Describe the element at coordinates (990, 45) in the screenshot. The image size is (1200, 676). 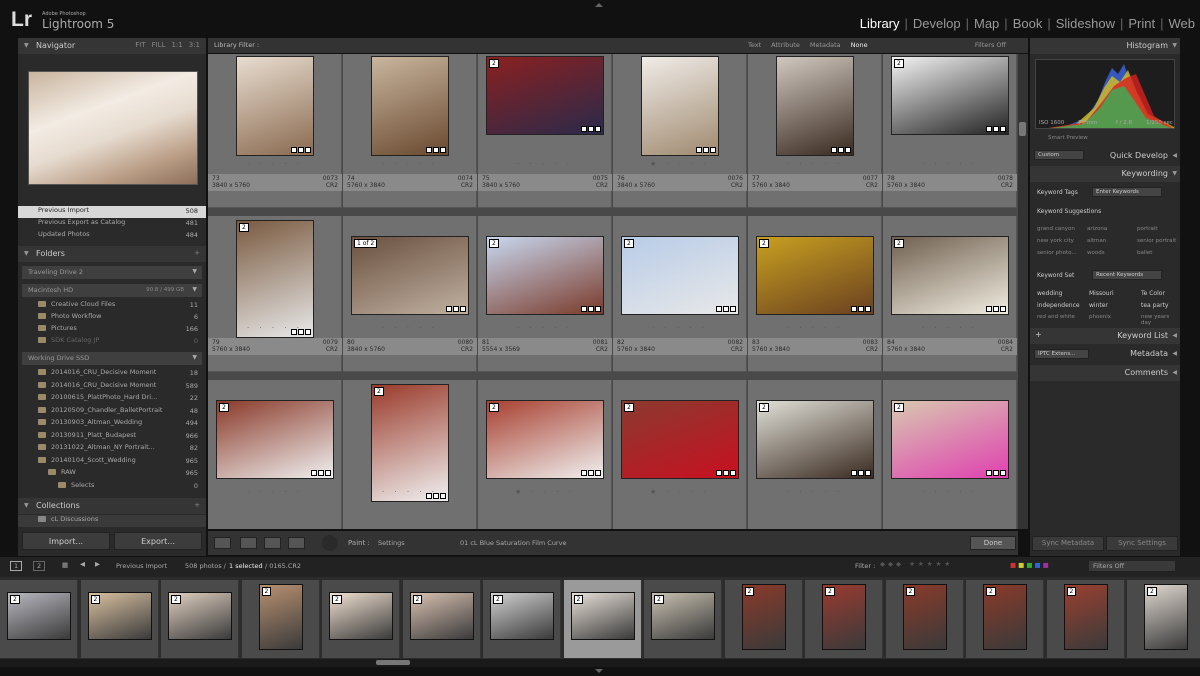
I see `filters-off-dropdown: Filters Off` at that location.